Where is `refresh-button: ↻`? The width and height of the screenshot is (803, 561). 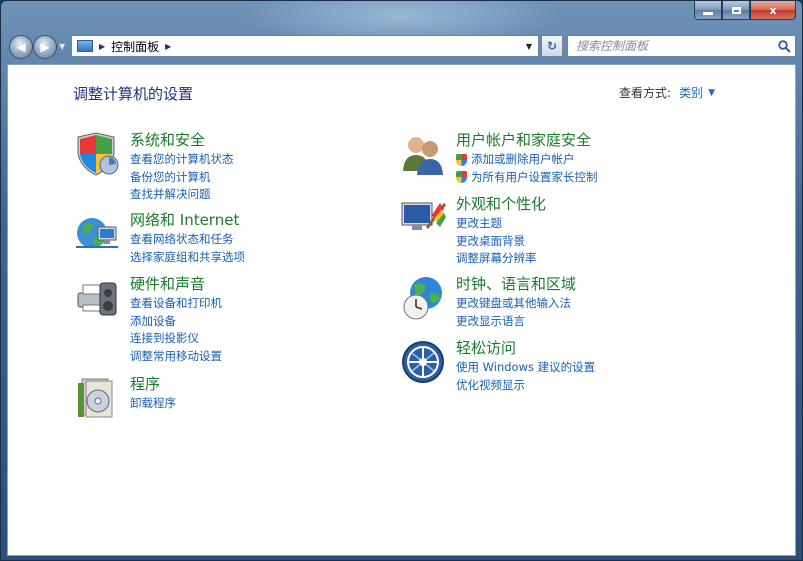
refresh-button: ↻ is located at coordinates (552, 46).